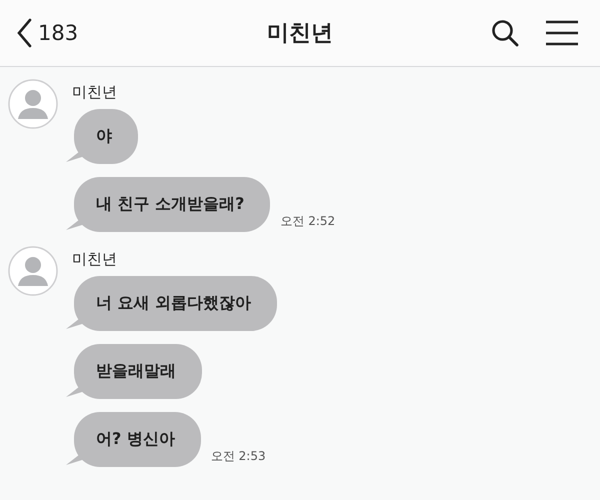 The image size is (600, 500). I want to click on message-bubble: 야, so click(102, 136).